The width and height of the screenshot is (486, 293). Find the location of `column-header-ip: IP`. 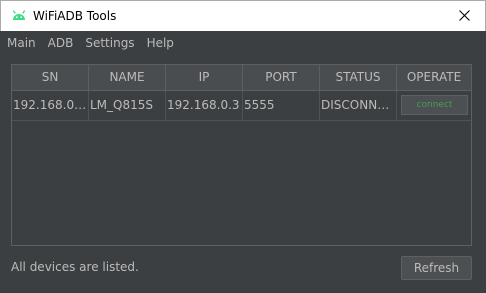

column-header-ip: IP is located at coordinates (204, 77).